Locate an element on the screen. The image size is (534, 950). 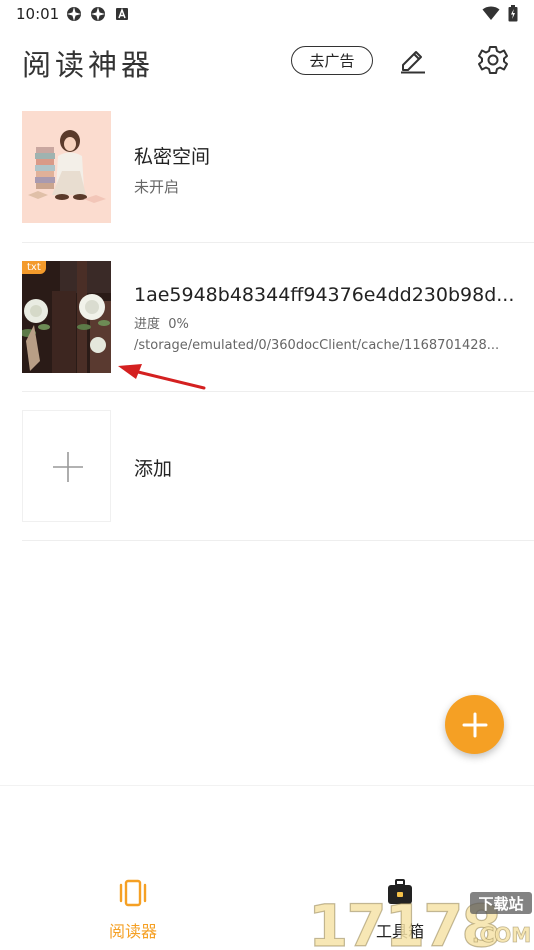
private-space-thumbnail is located at coordinates (66, 167).